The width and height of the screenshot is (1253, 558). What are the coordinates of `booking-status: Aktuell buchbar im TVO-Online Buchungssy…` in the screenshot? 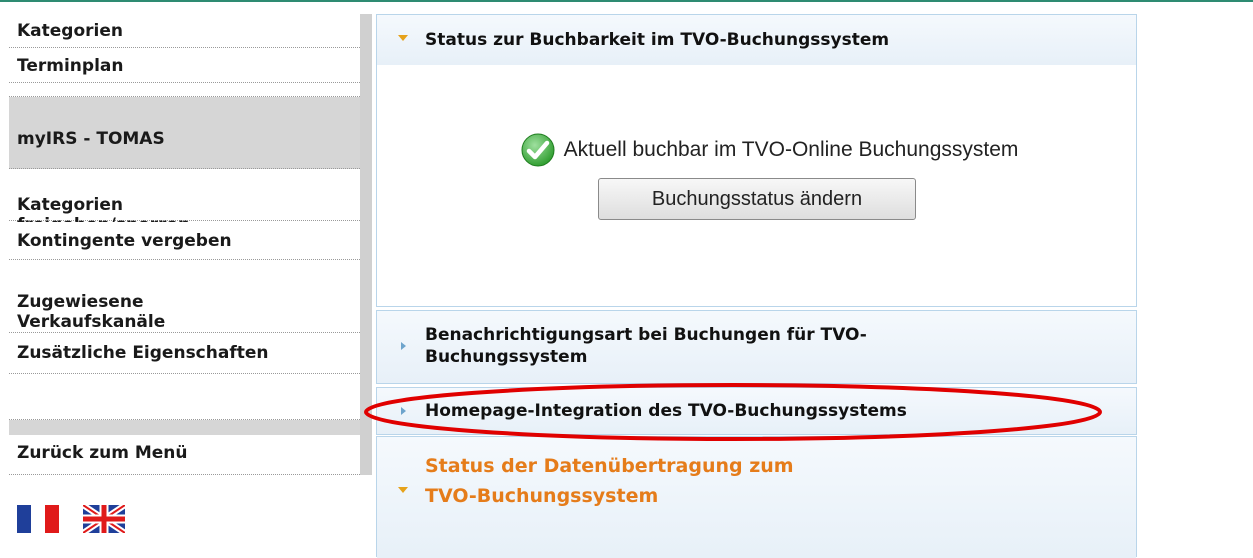 It's located at (769, 150).